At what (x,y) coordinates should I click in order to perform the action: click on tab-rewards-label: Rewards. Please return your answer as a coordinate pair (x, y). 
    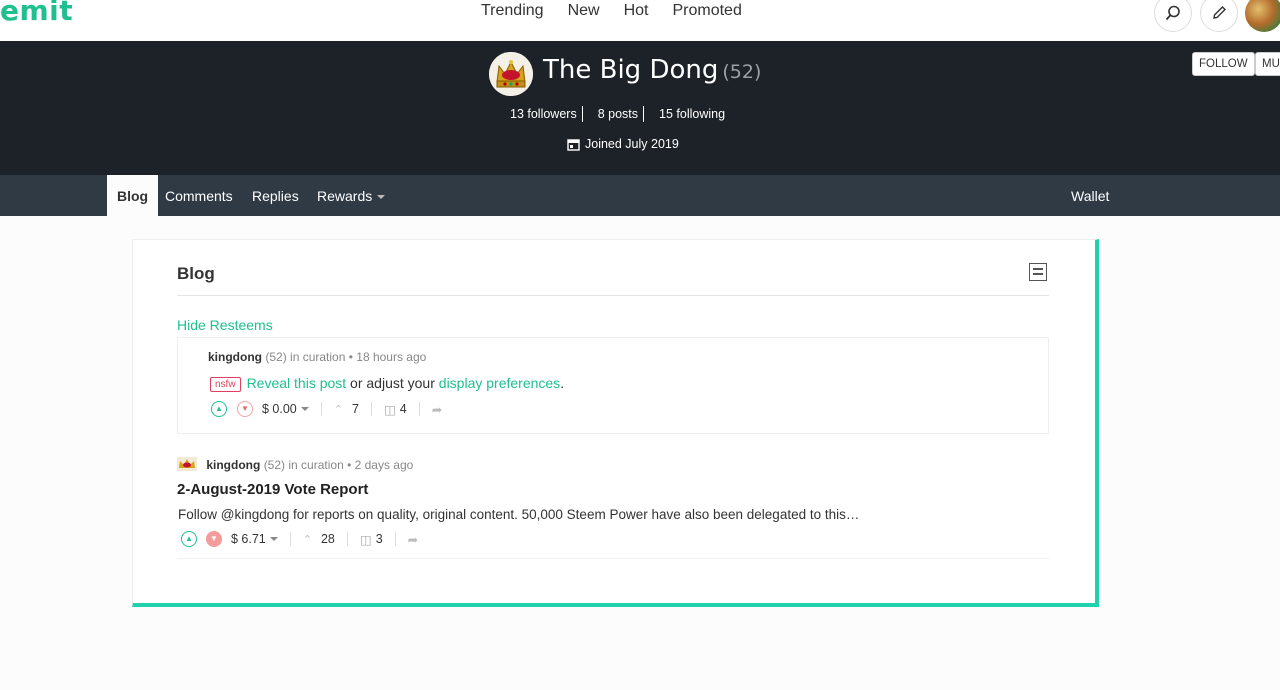
    Looking at the image, I should click on (345, 196).